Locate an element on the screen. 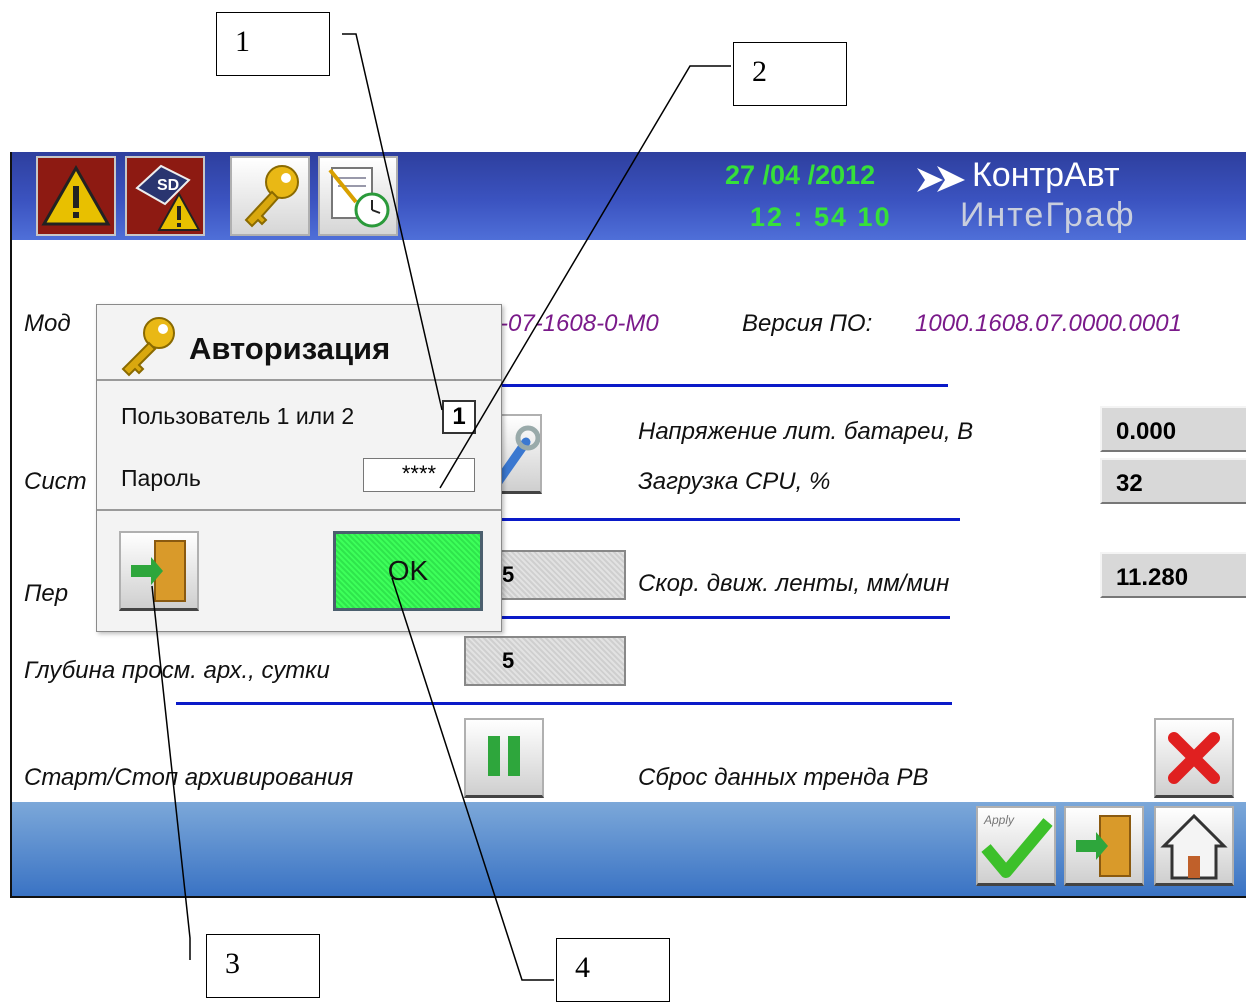 The height and width of the screenshot is (1002, 1246). version-value: 1000.1608.07.0000.0001 is located at coordinates (1048, 323).